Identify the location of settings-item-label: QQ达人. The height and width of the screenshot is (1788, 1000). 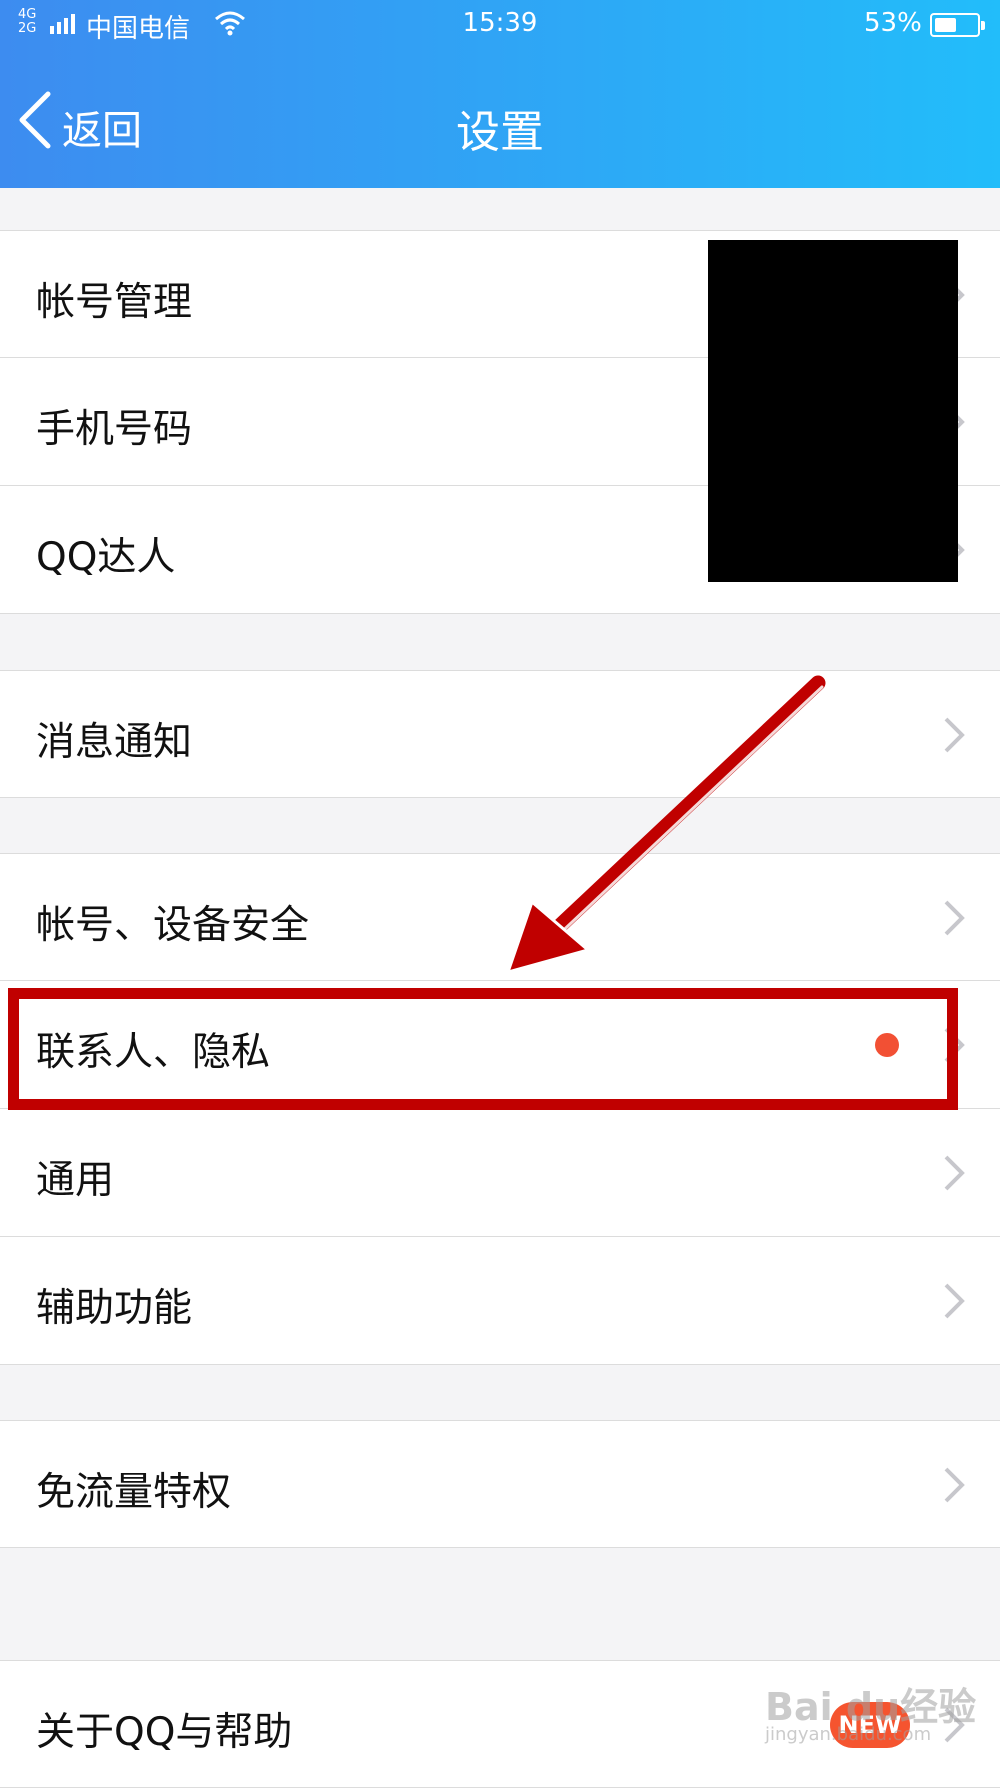
(106, 557).